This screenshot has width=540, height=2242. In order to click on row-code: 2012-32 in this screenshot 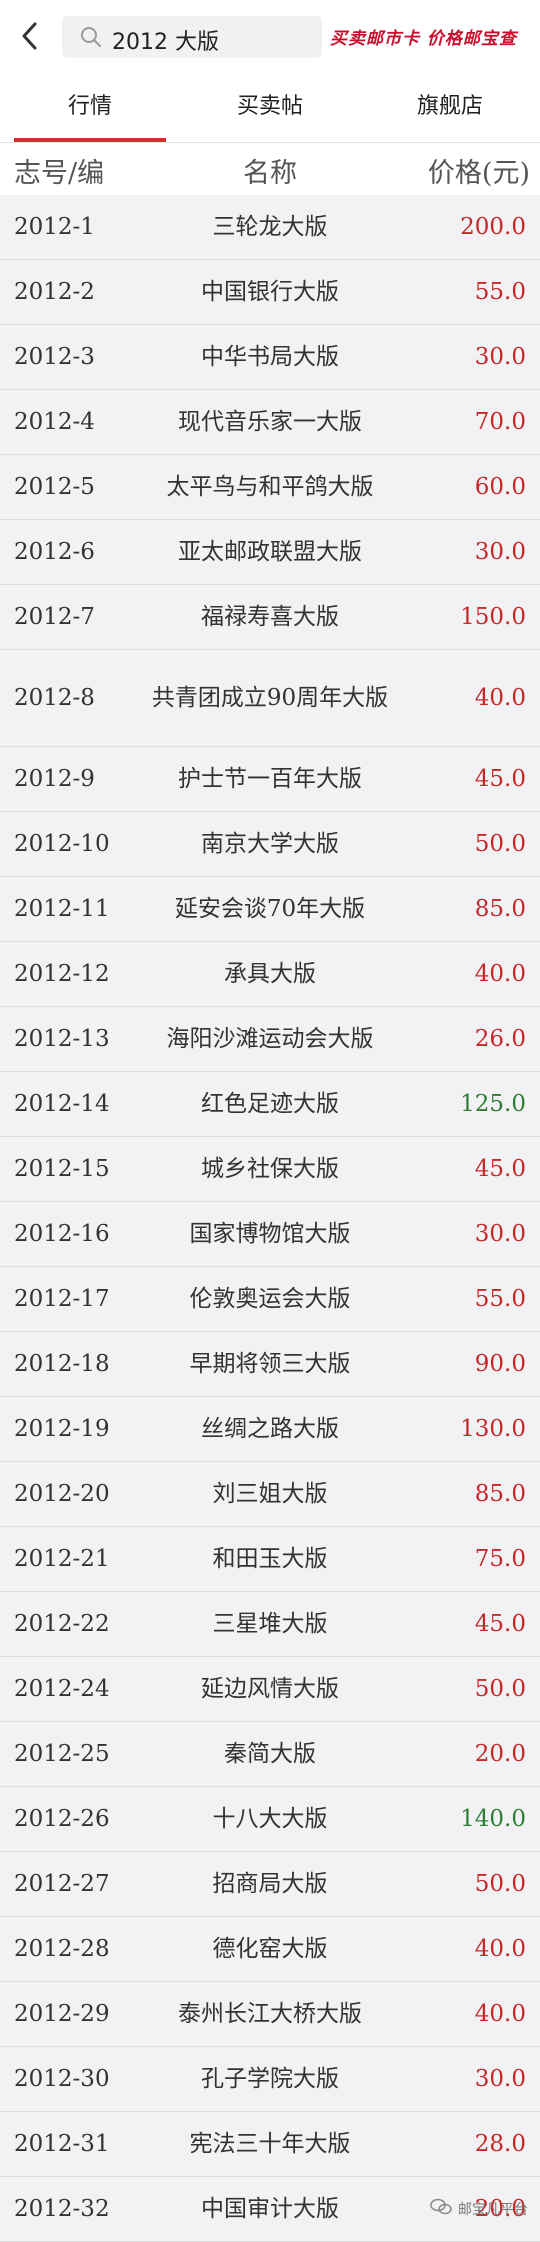, I will do `click(62, 2209)`.